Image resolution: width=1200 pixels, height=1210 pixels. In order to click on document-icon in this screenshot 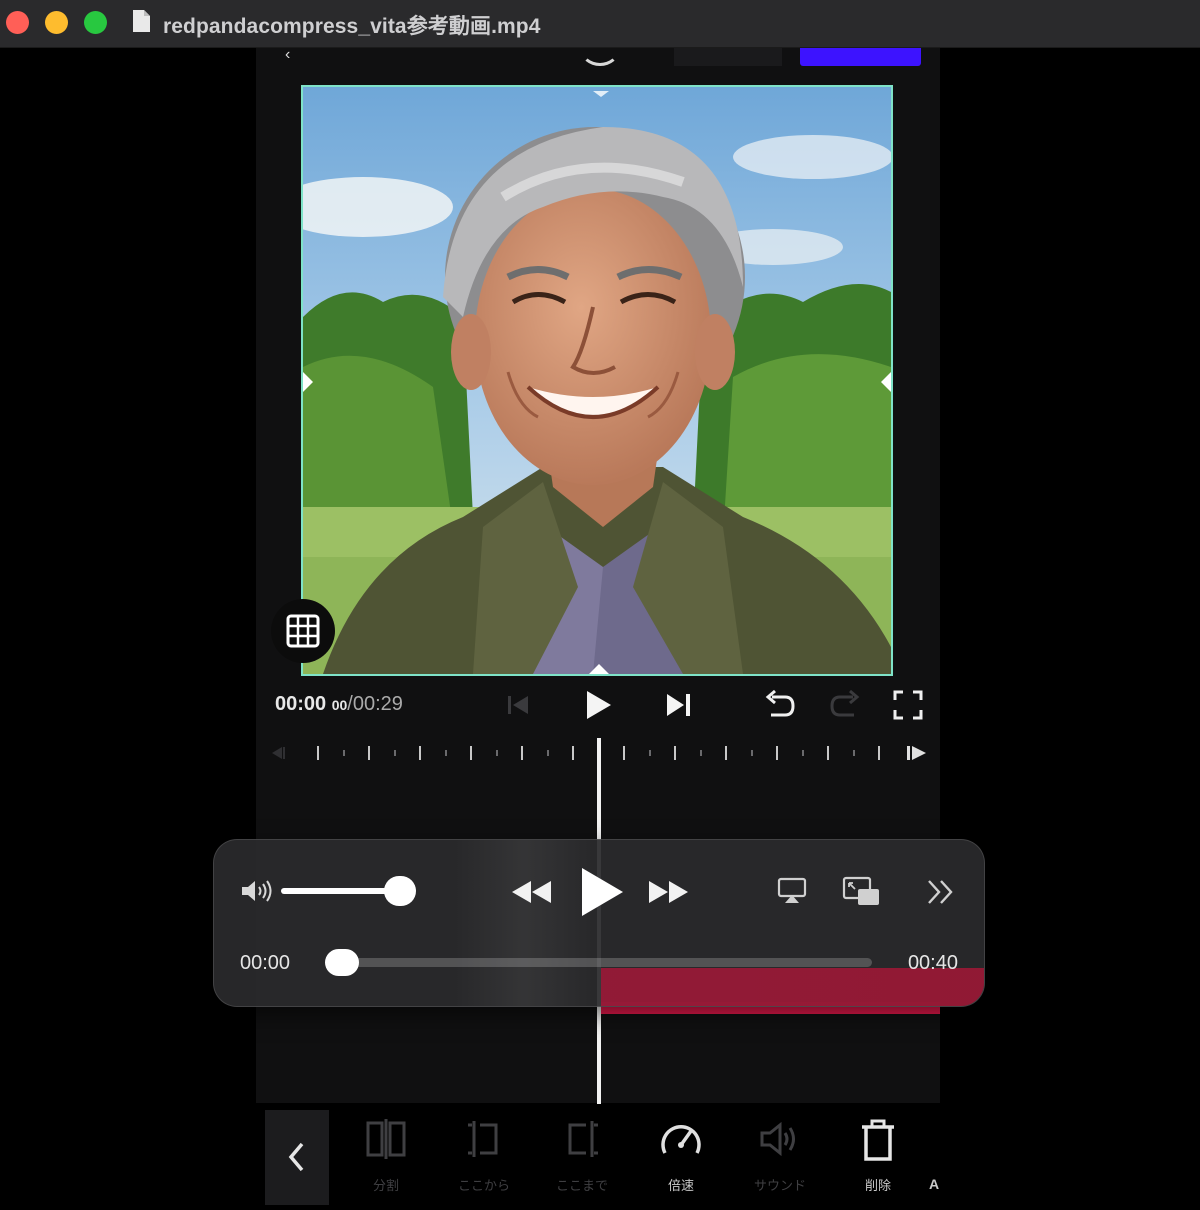, I will do `click(141, 21)`.